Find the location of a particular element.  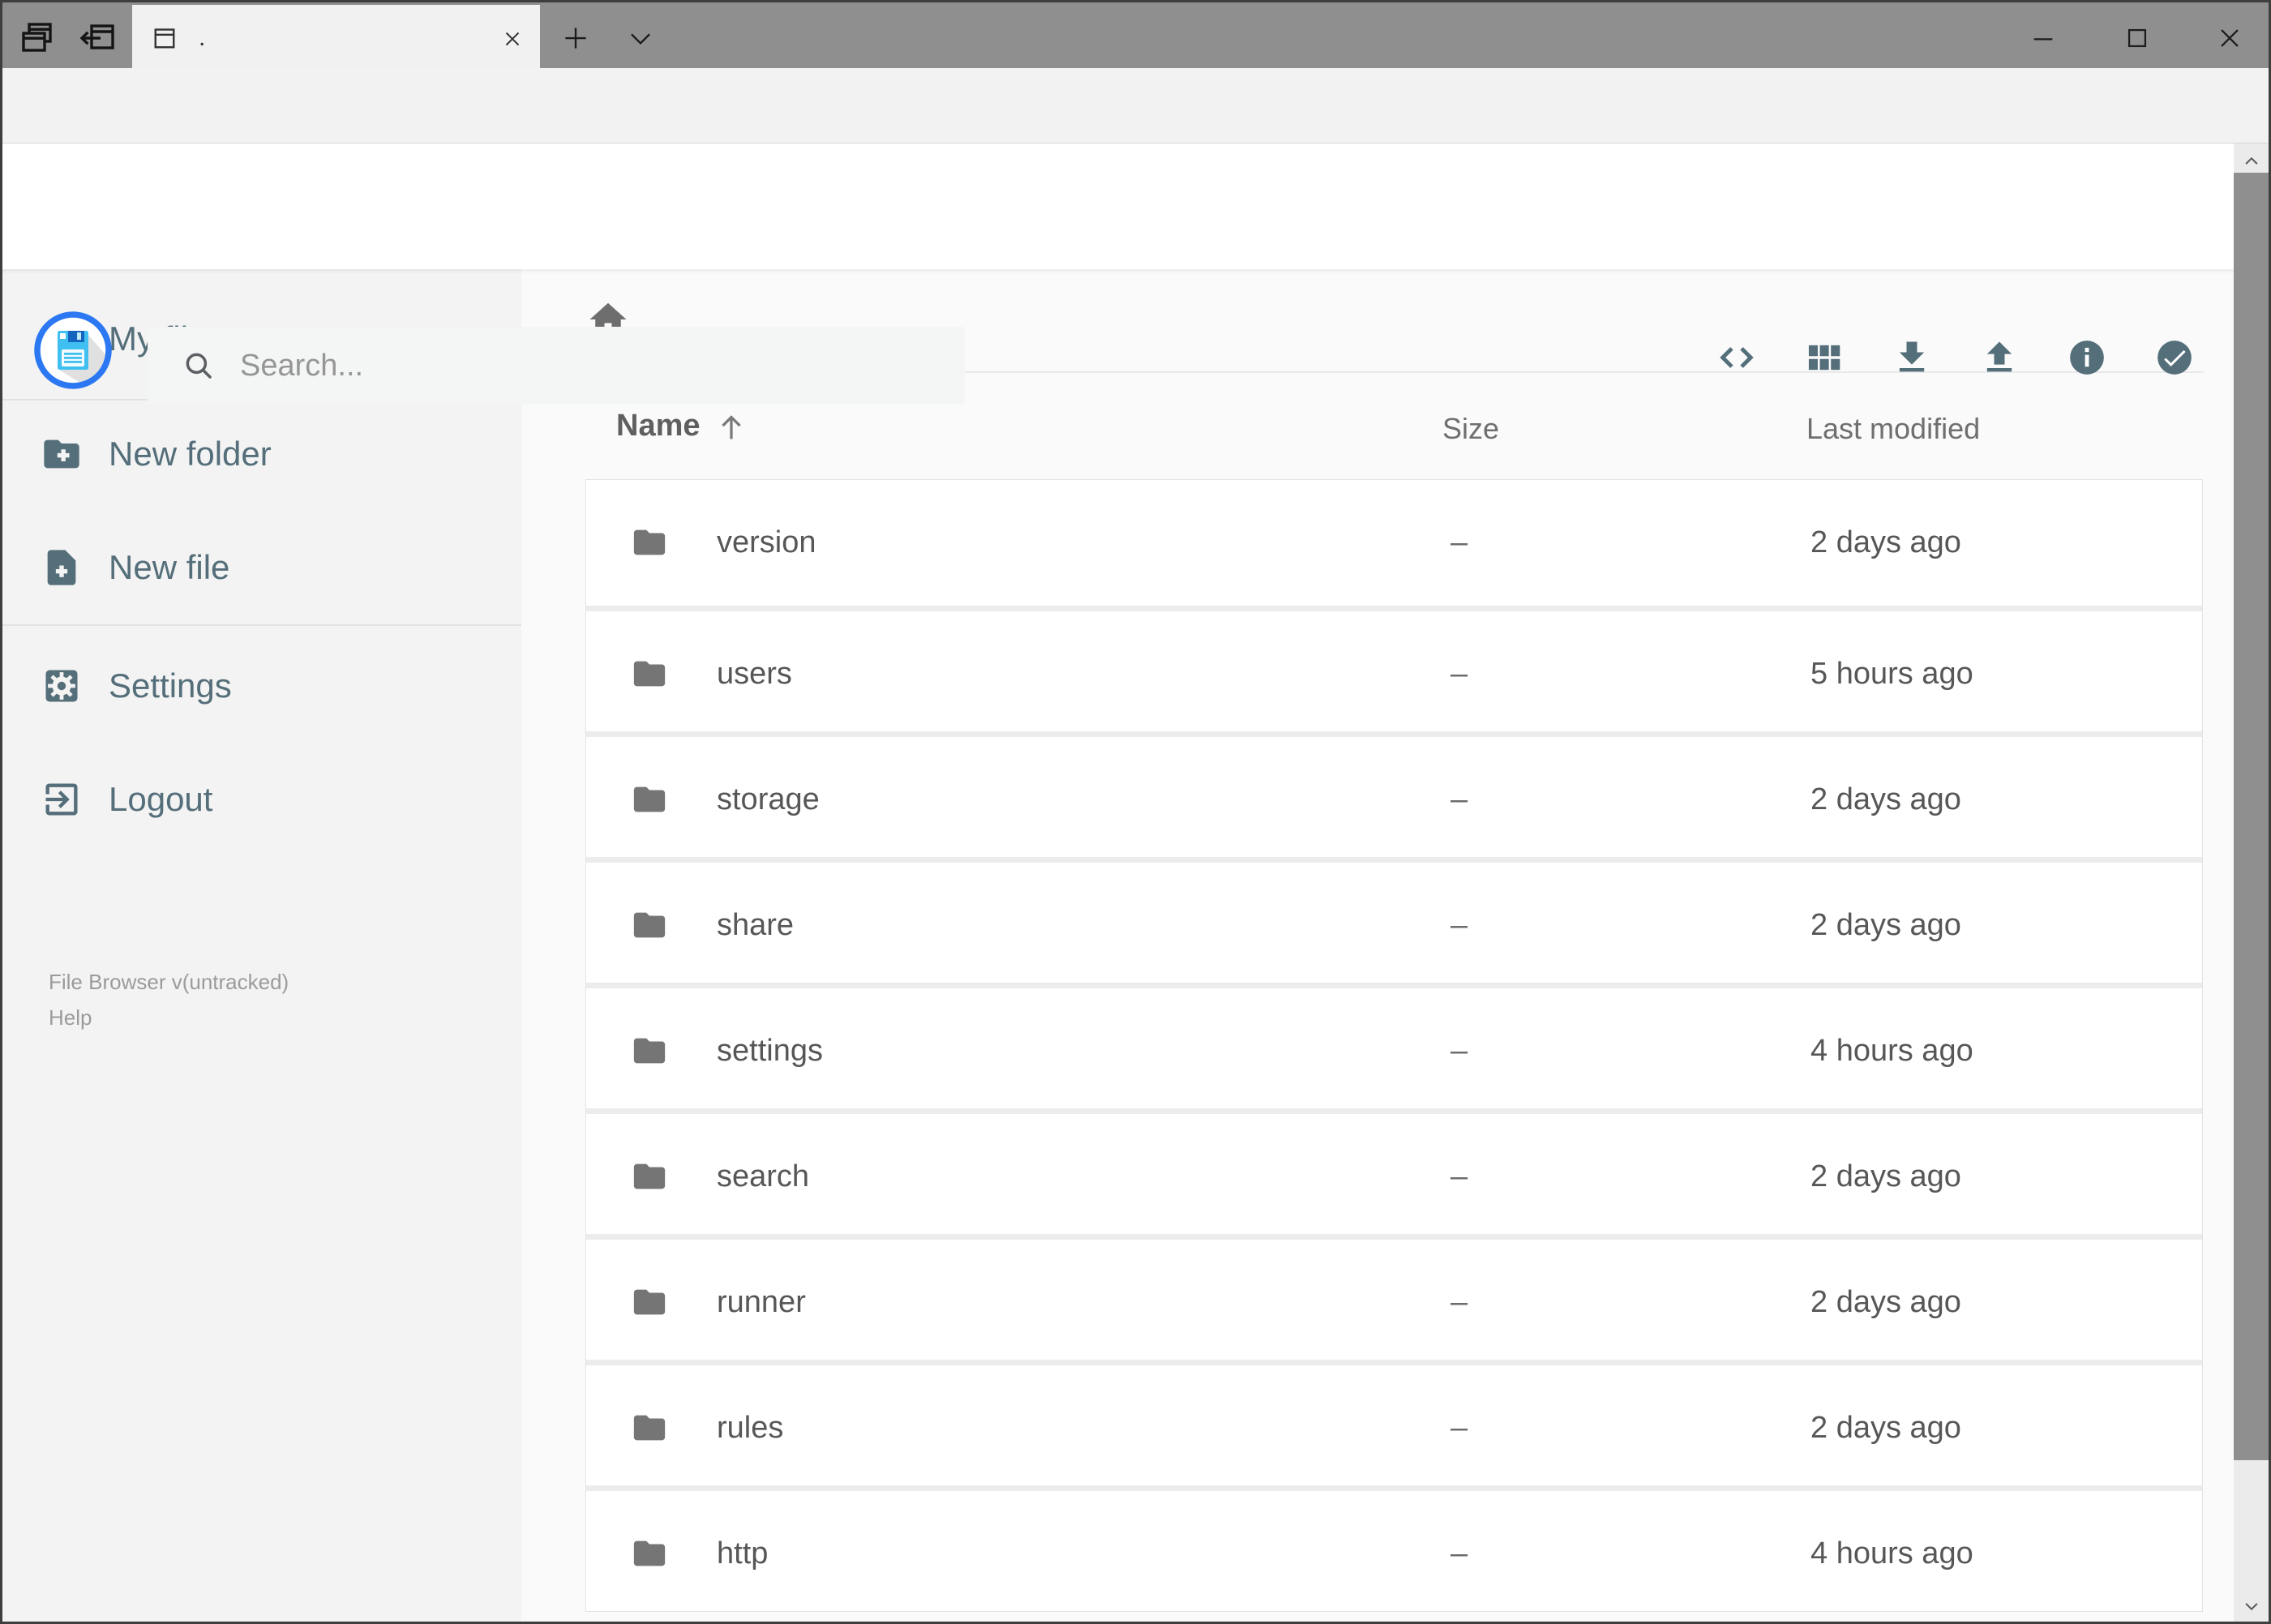

sidebar-item-settings: Settings is located at coordinates (260, 686).